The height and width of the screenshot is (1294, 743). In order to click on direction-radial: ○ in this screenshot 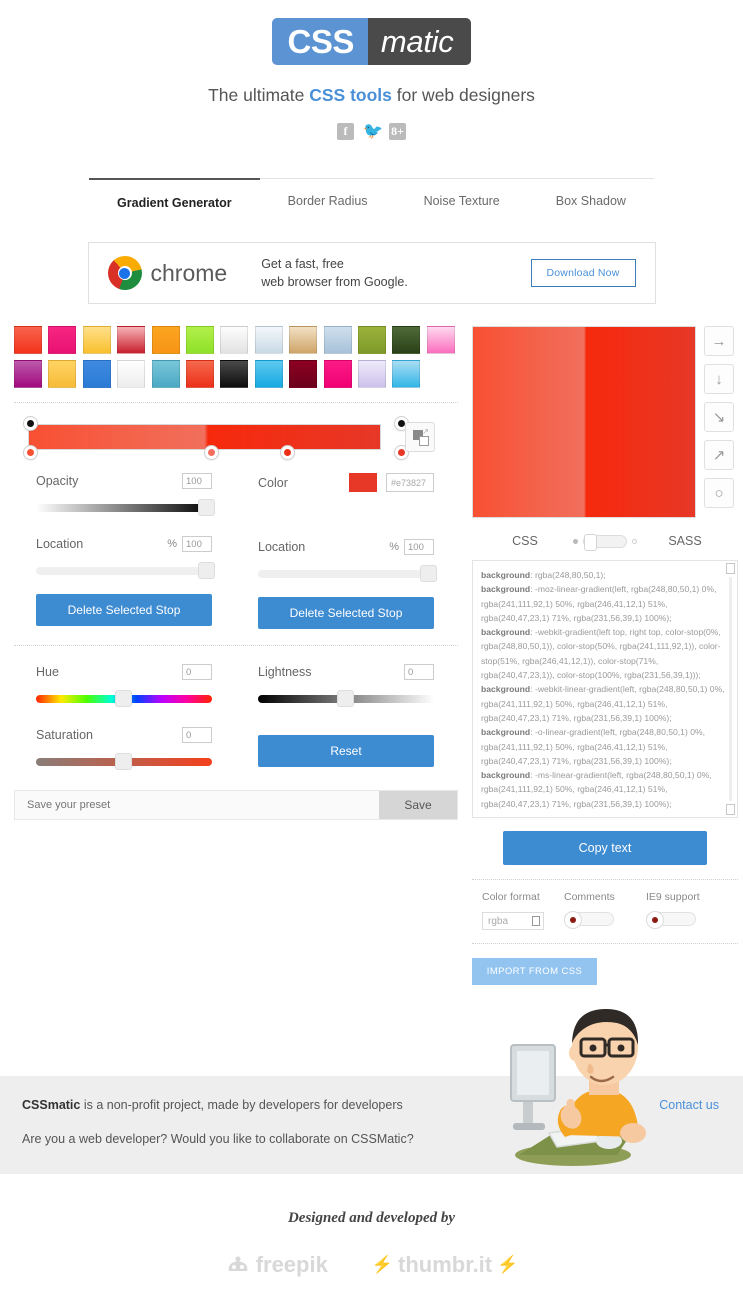, I will do `click(719, 493)`.